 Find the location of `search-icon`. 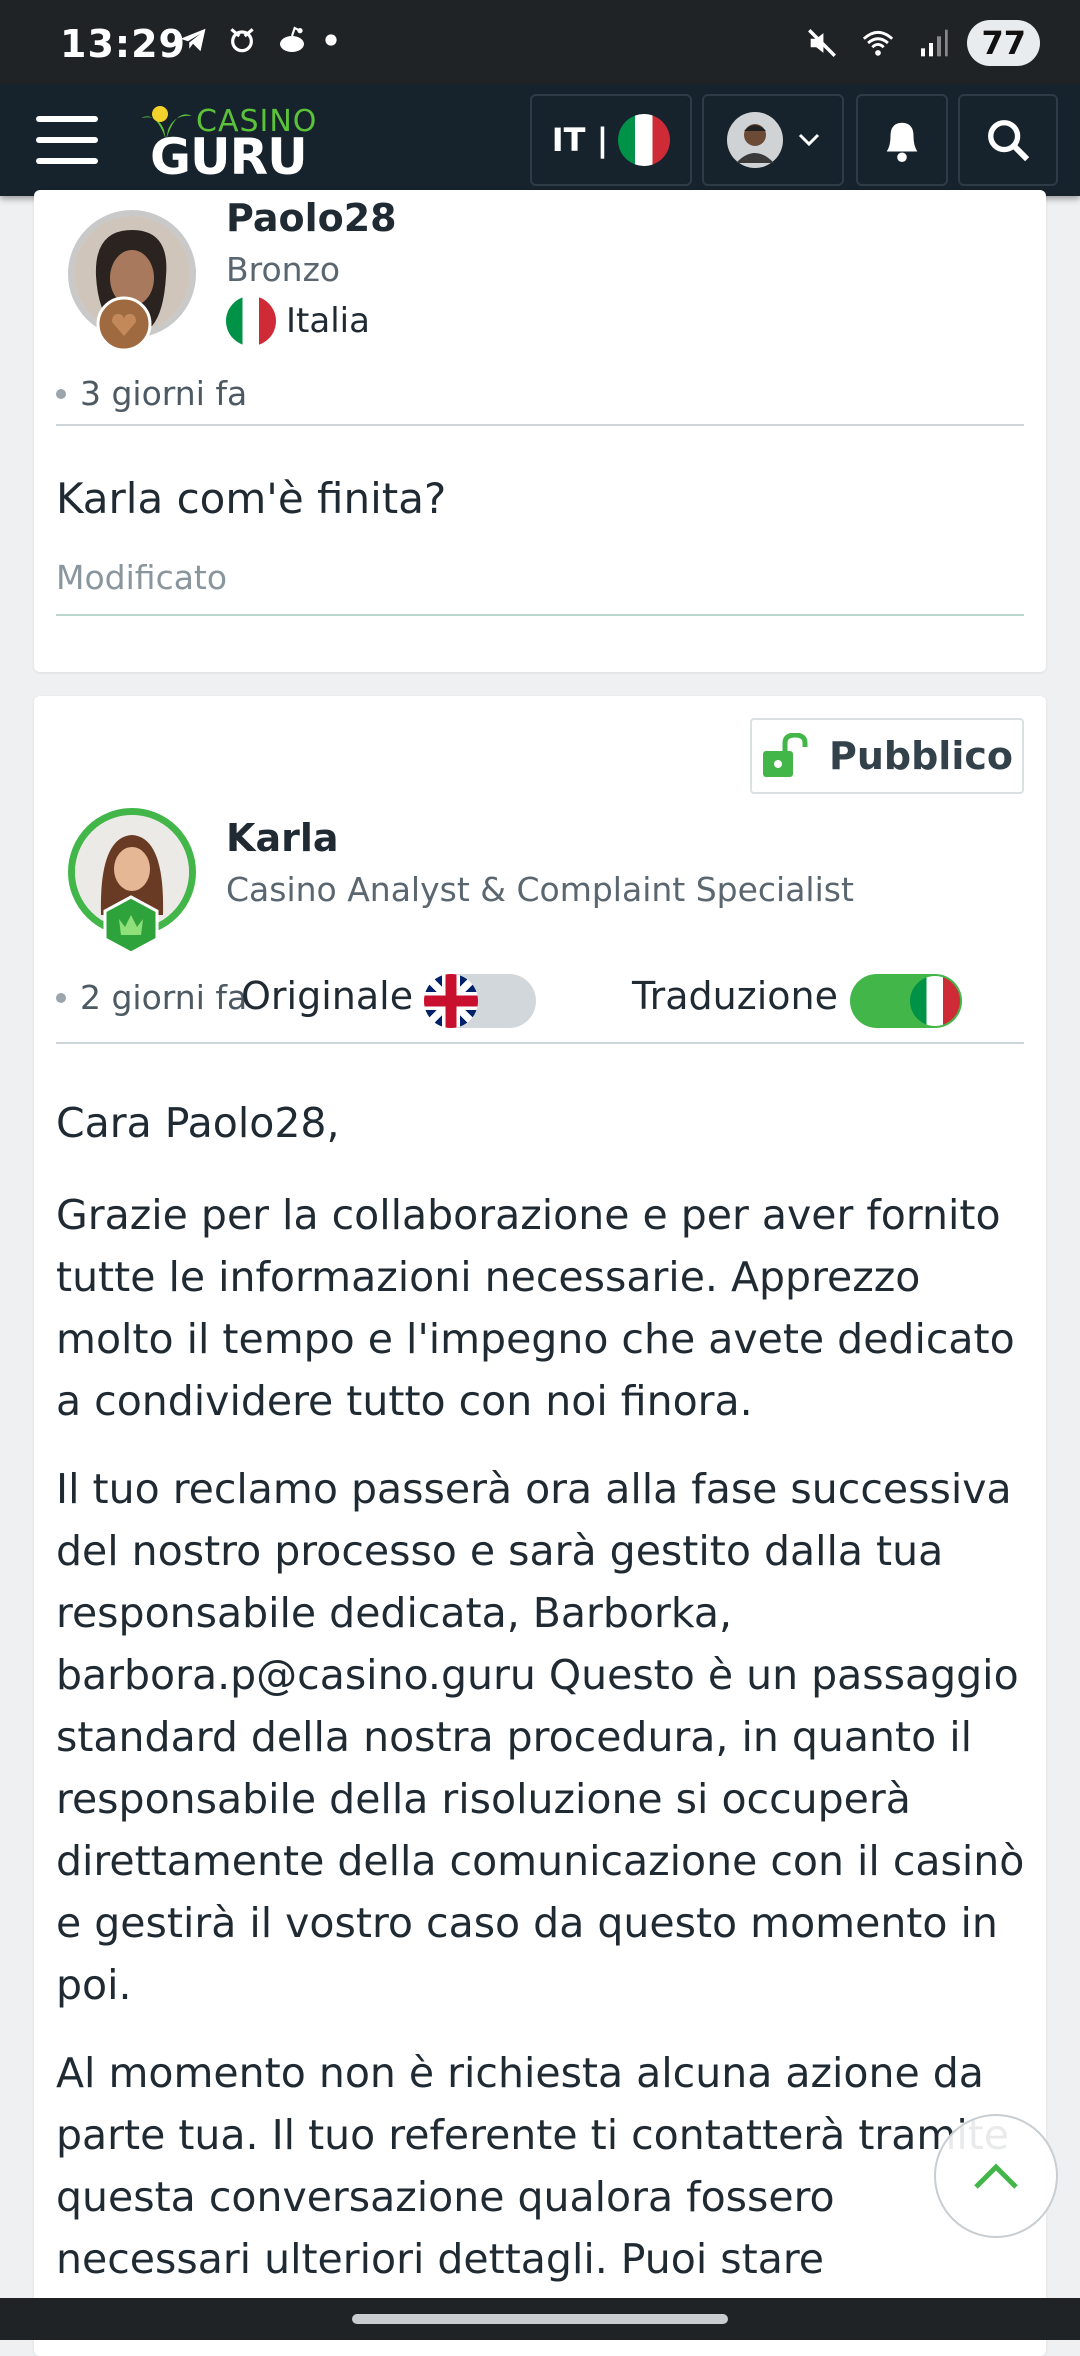

search-icon is located at coordinates (1009, 141).